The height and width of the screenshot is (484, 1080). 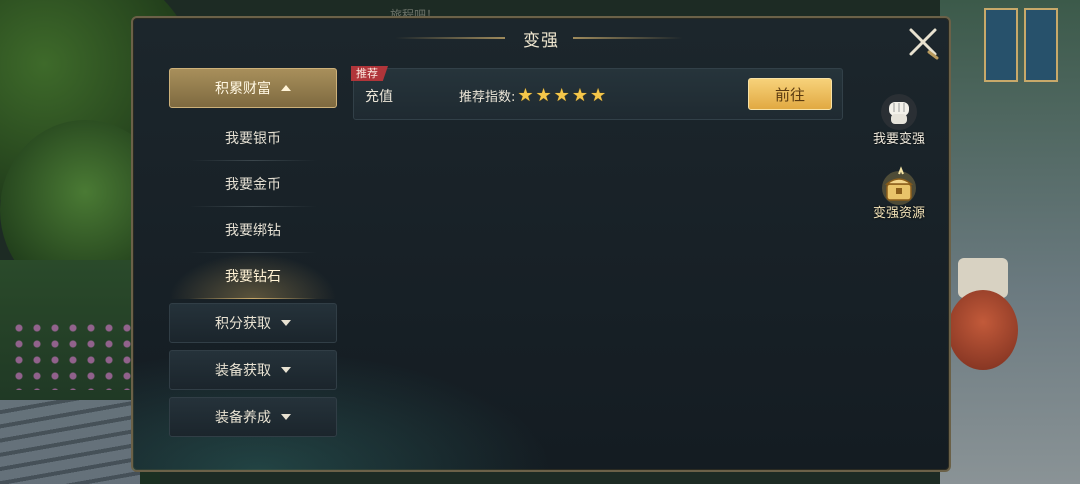 I want to click on panel-title: 变强, so click(x=541, y=41).